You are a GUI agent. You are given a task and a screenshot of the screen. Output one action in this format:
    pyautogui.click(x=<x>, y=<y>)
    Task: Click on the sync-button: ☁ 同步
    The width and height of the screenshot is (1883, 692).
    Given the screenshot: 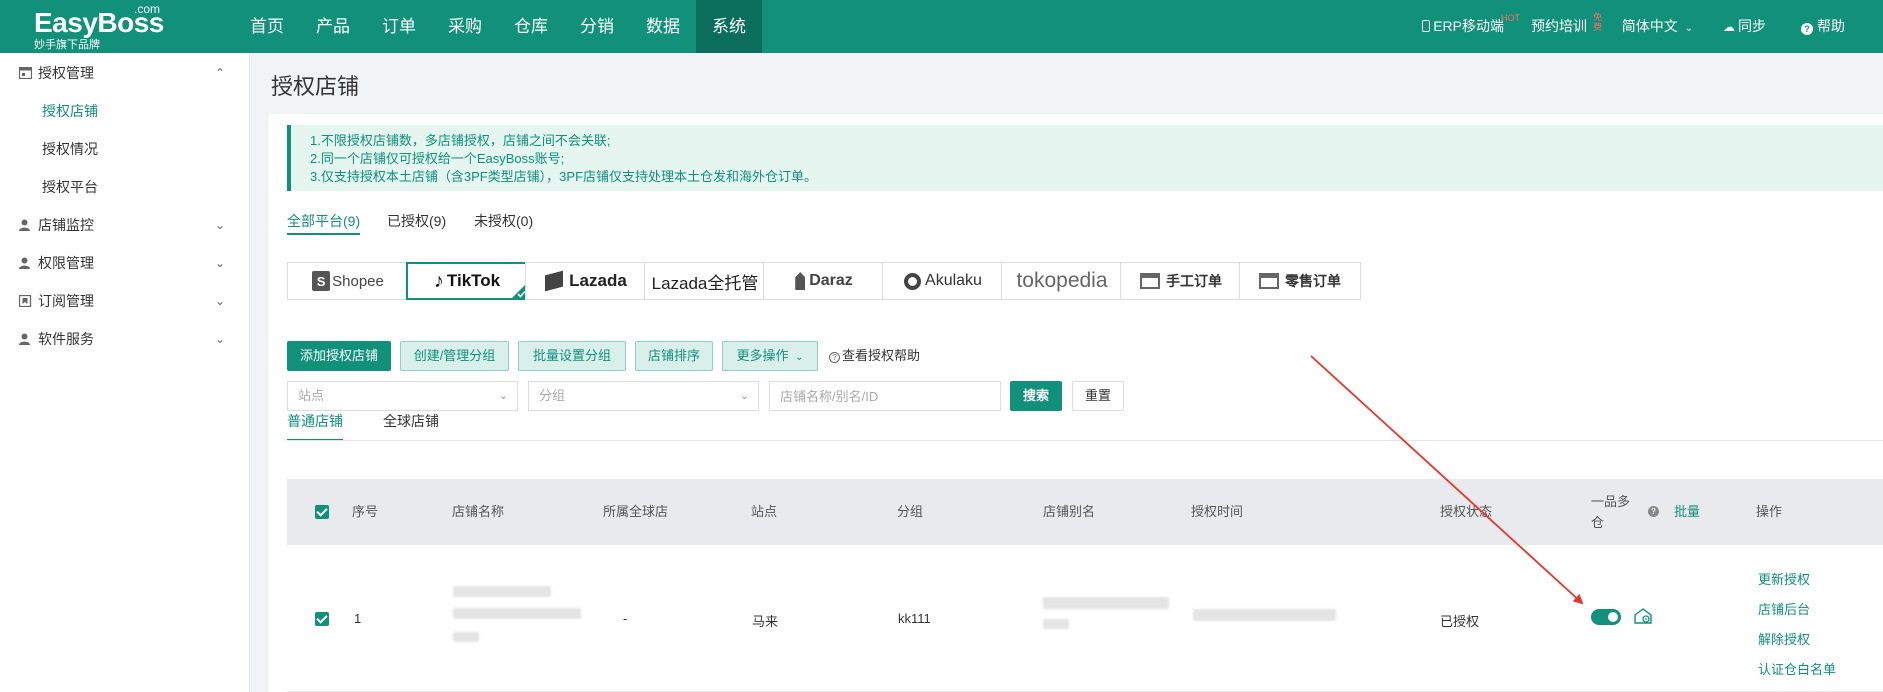 What is the action you would take?
    pyautogui.click(x=1744, y=26)
    